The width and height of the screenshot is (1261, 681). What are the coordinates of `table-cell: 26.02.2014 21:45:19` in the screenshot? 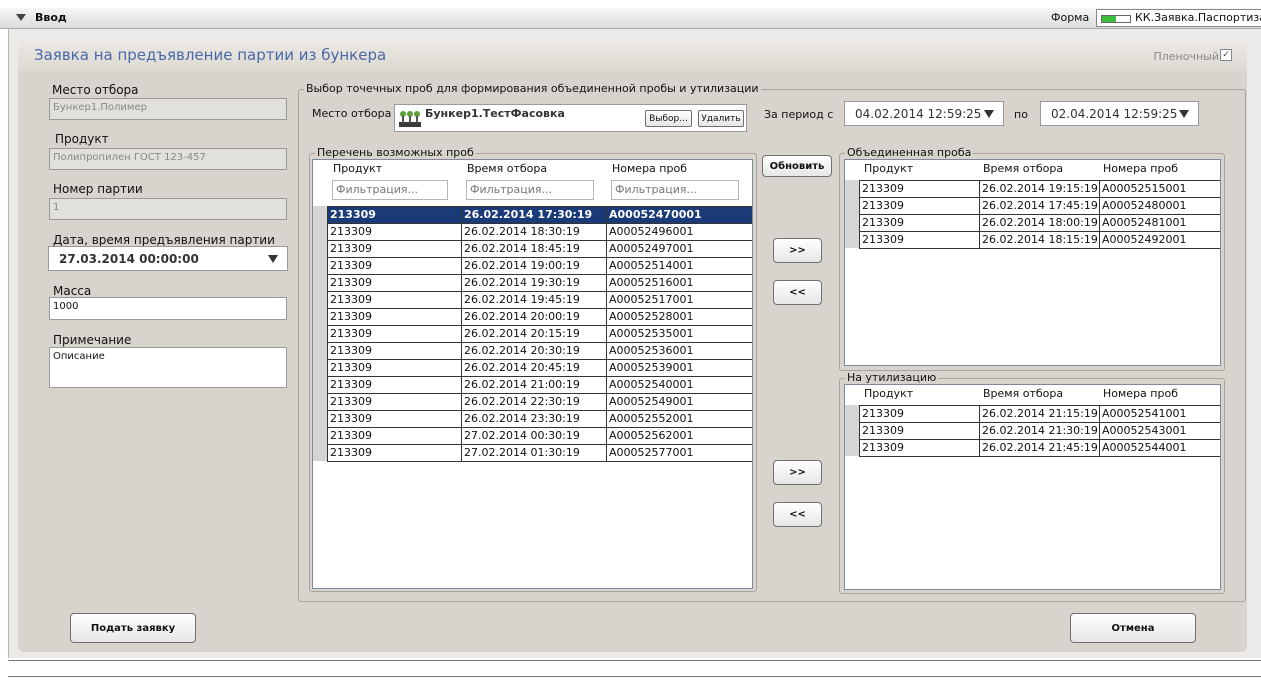 It's located at (1040, 448).